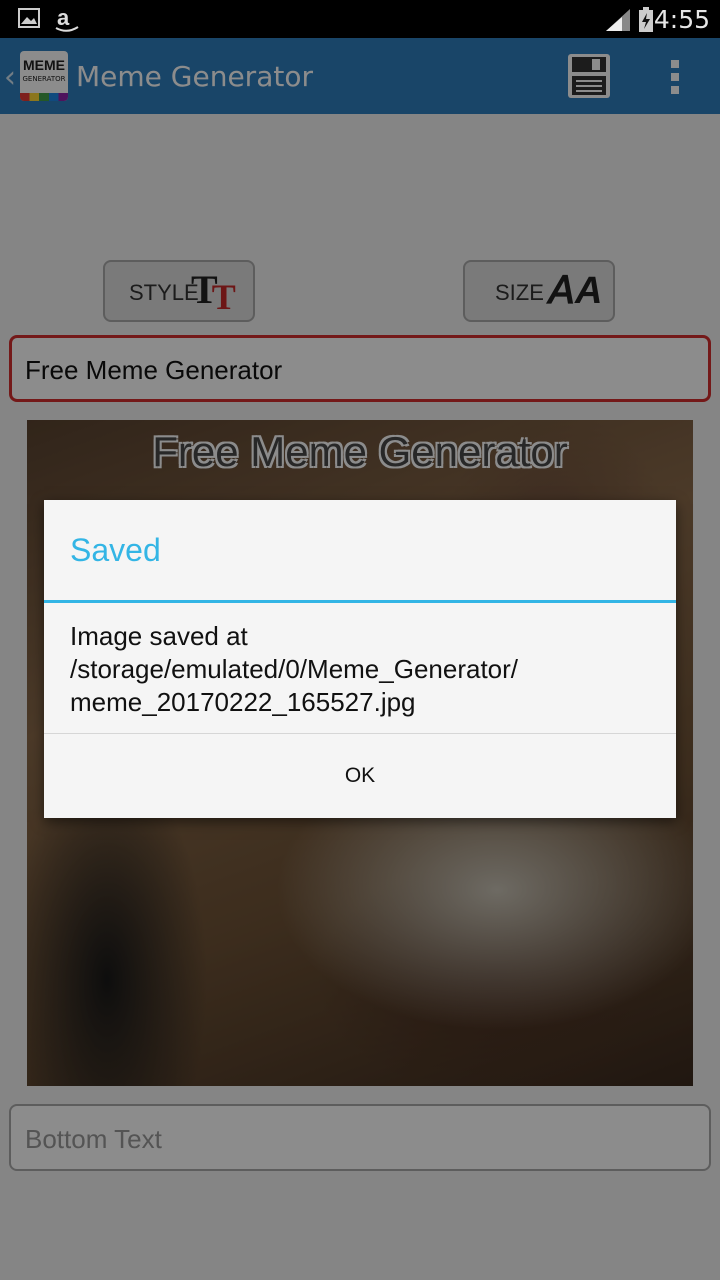 The width and height of the screenshot is (720, 1280). What do you see at coordinates (115, 550) in the screenshot?
I see `dialog-title: Saved` at bounding box center [115, 550].